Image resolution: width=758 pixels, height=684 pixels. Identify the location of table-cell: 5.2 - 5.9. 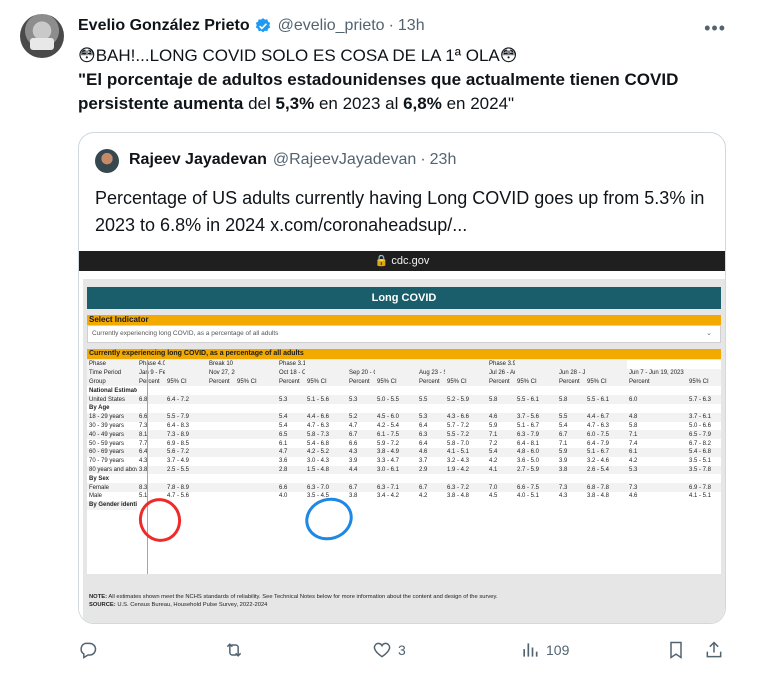
(466, 399).